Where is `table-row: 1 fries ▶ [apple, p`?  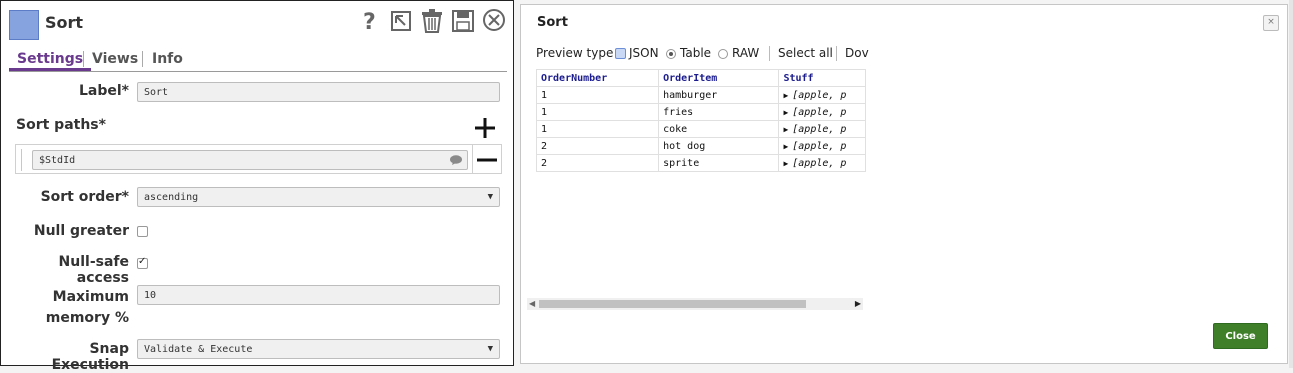
table-row: 1 fries ▶ [apple, p is located at coordinates (701, 112).